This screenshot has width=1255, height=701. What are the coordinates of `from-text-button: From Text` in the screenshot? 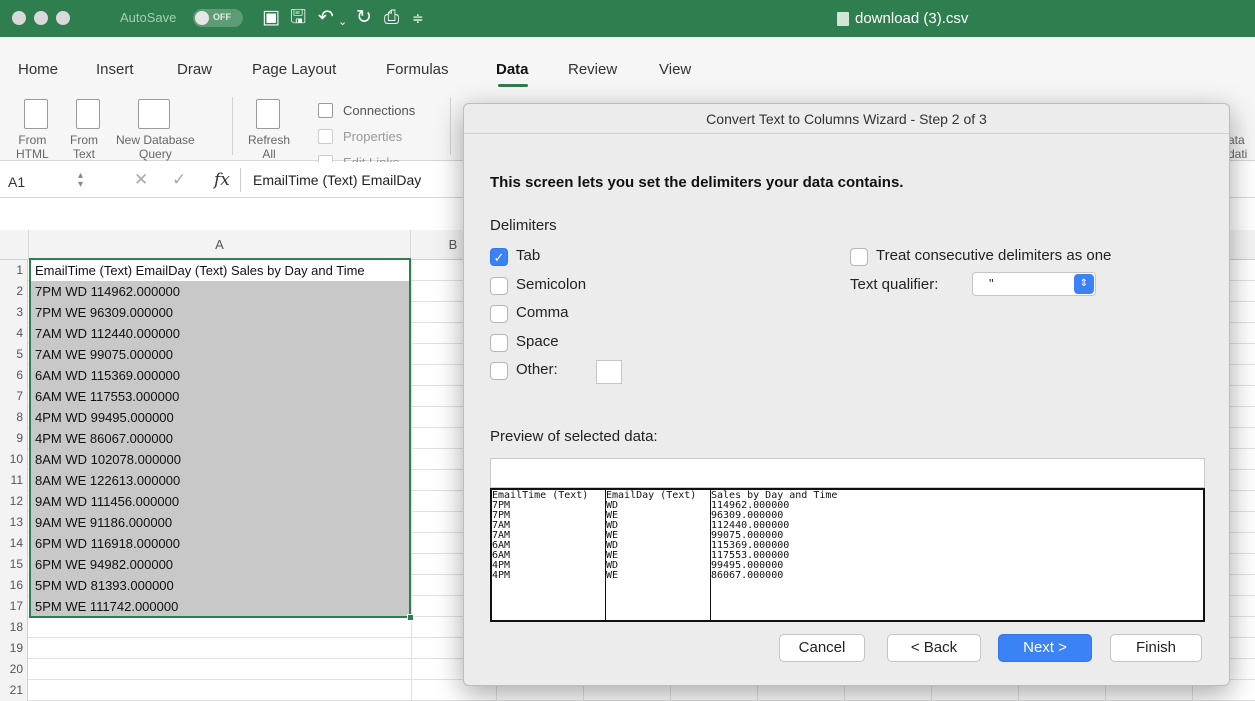 It's located at (84, 147).